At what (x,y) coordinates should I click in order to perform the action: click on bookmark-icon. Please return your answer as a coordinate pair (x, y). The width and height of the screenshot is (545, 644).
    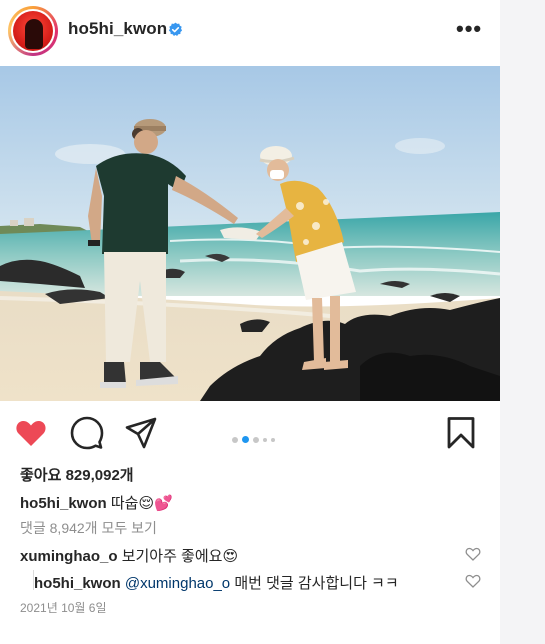
    Looking at the image, I should click on (461, 433).